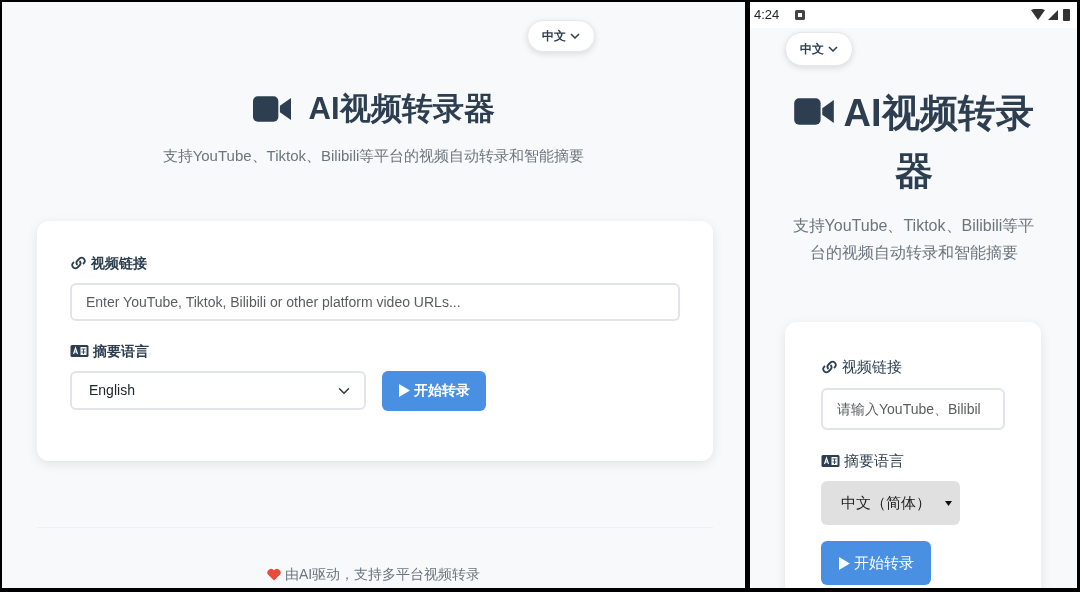  Describe the element at coordinates (890, 503) in the screenshot. I see `language-select: 中文（简体）` at that location.